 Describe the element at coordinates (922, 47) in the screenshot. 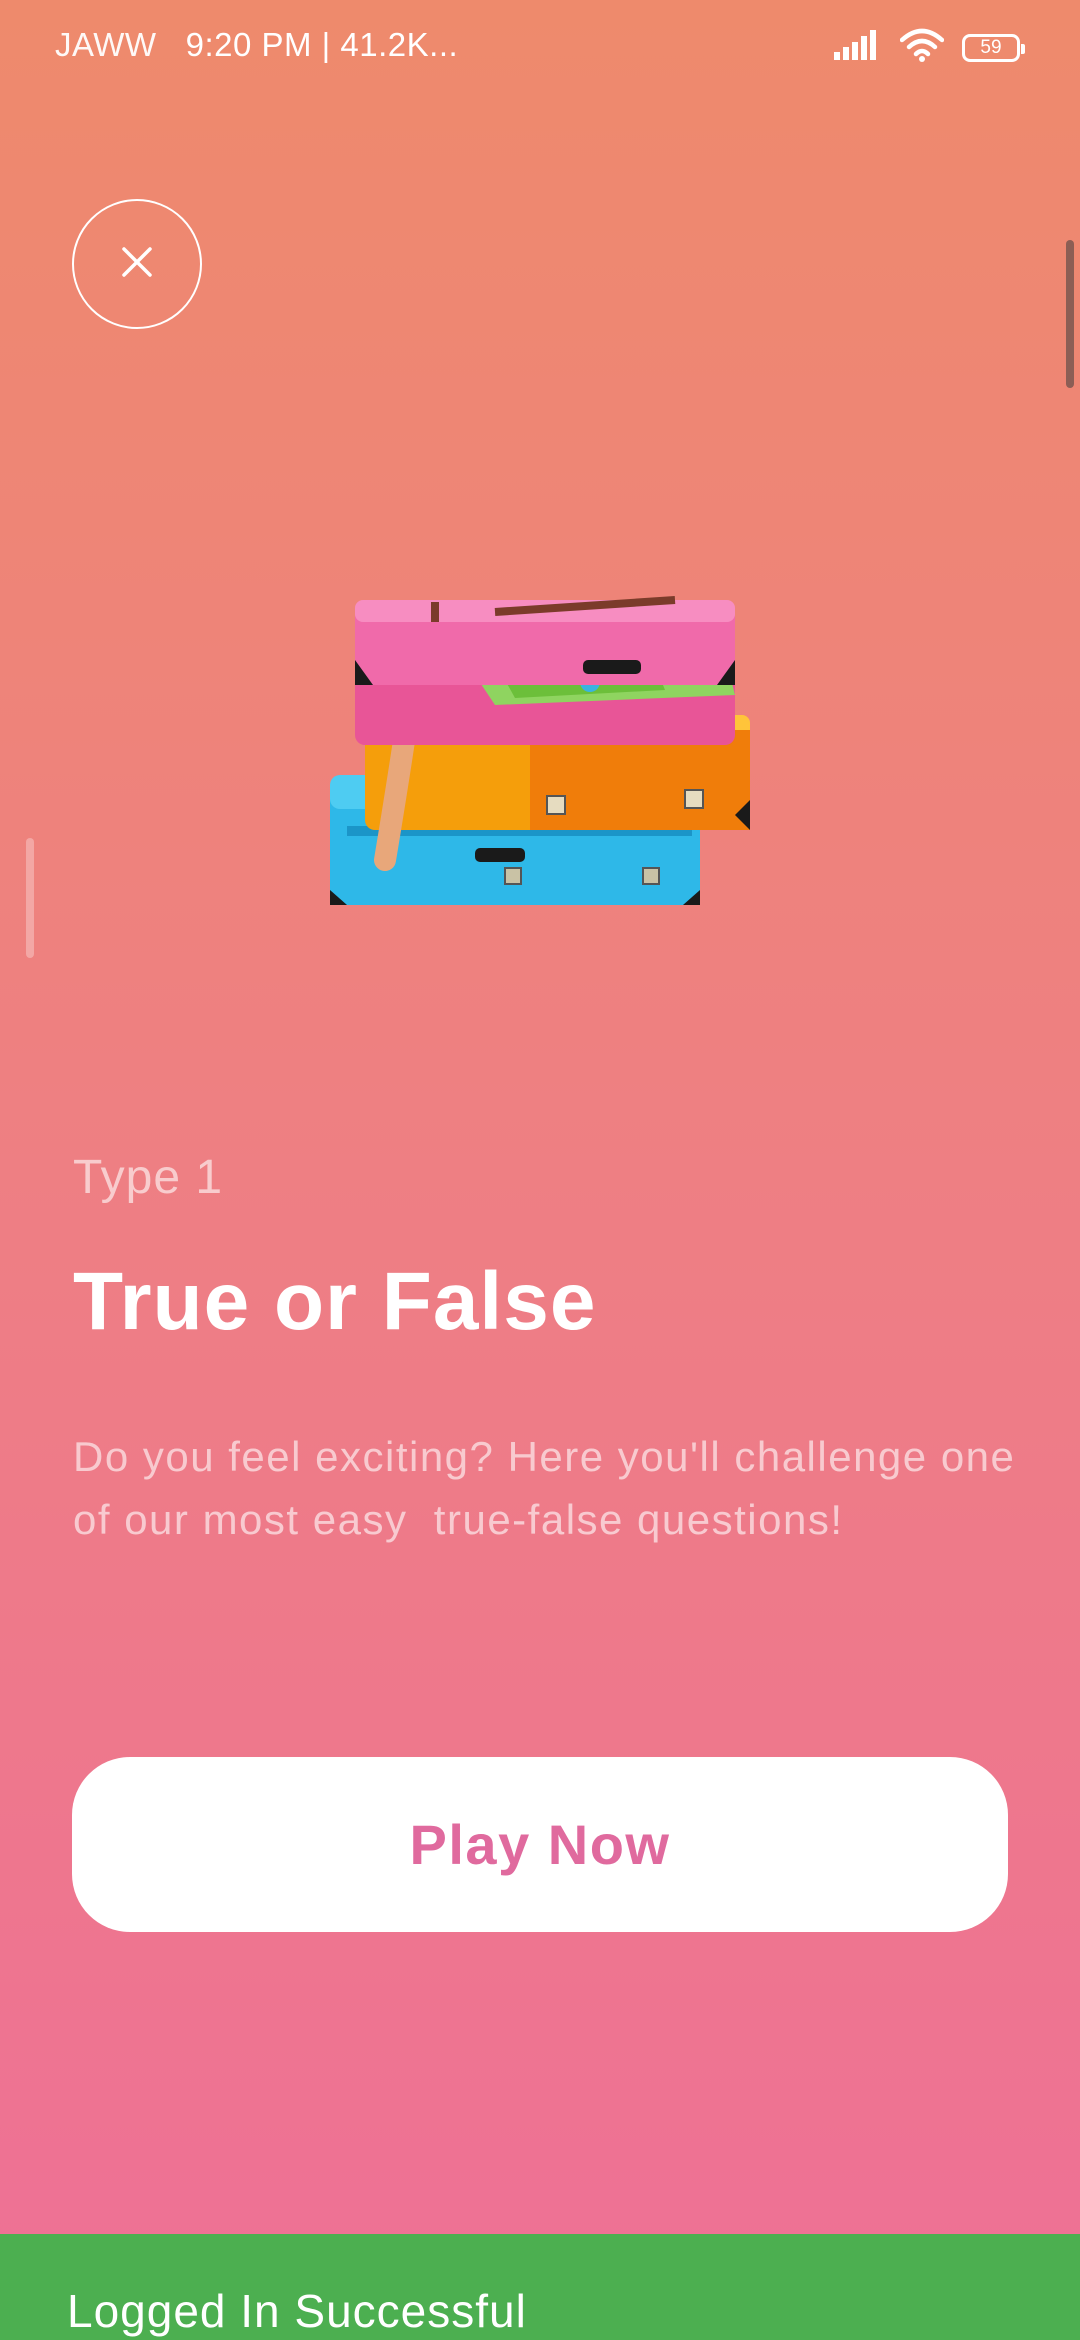

I see `wifi-icon` at that location.